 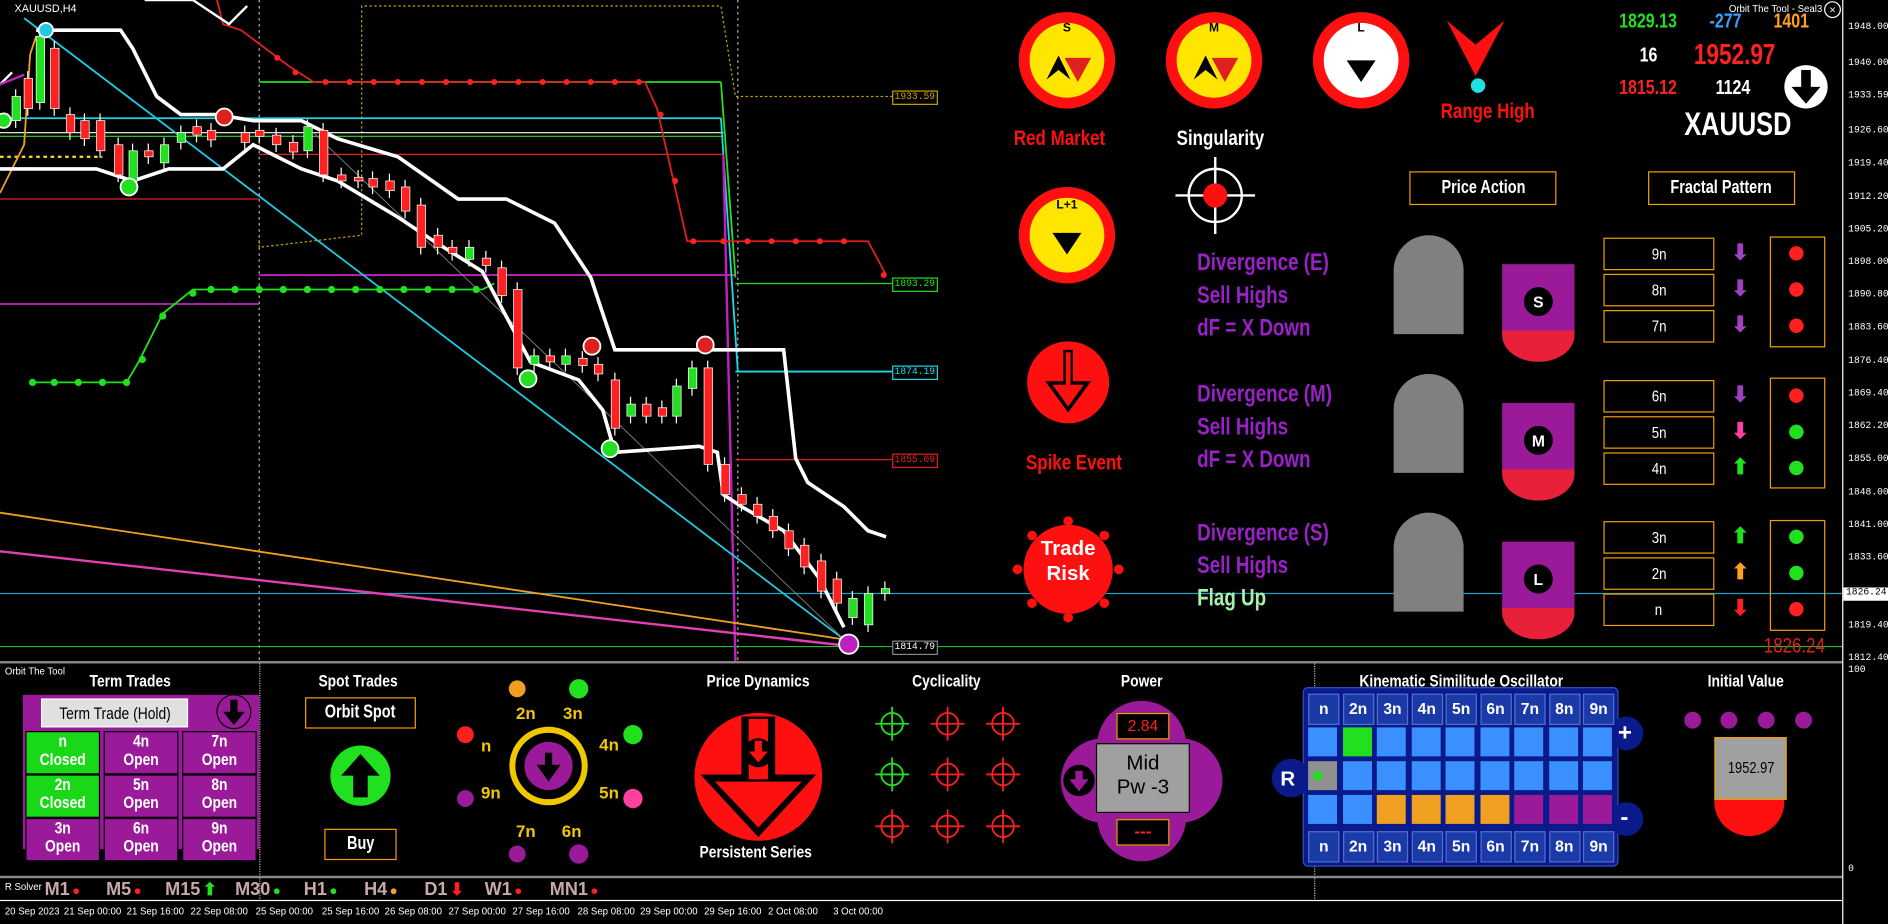 What do you see at coordinates (1740, 430) in the screenshot?
I see `arrow-down-icon: ⬇` at bounding box center [1740, 430].